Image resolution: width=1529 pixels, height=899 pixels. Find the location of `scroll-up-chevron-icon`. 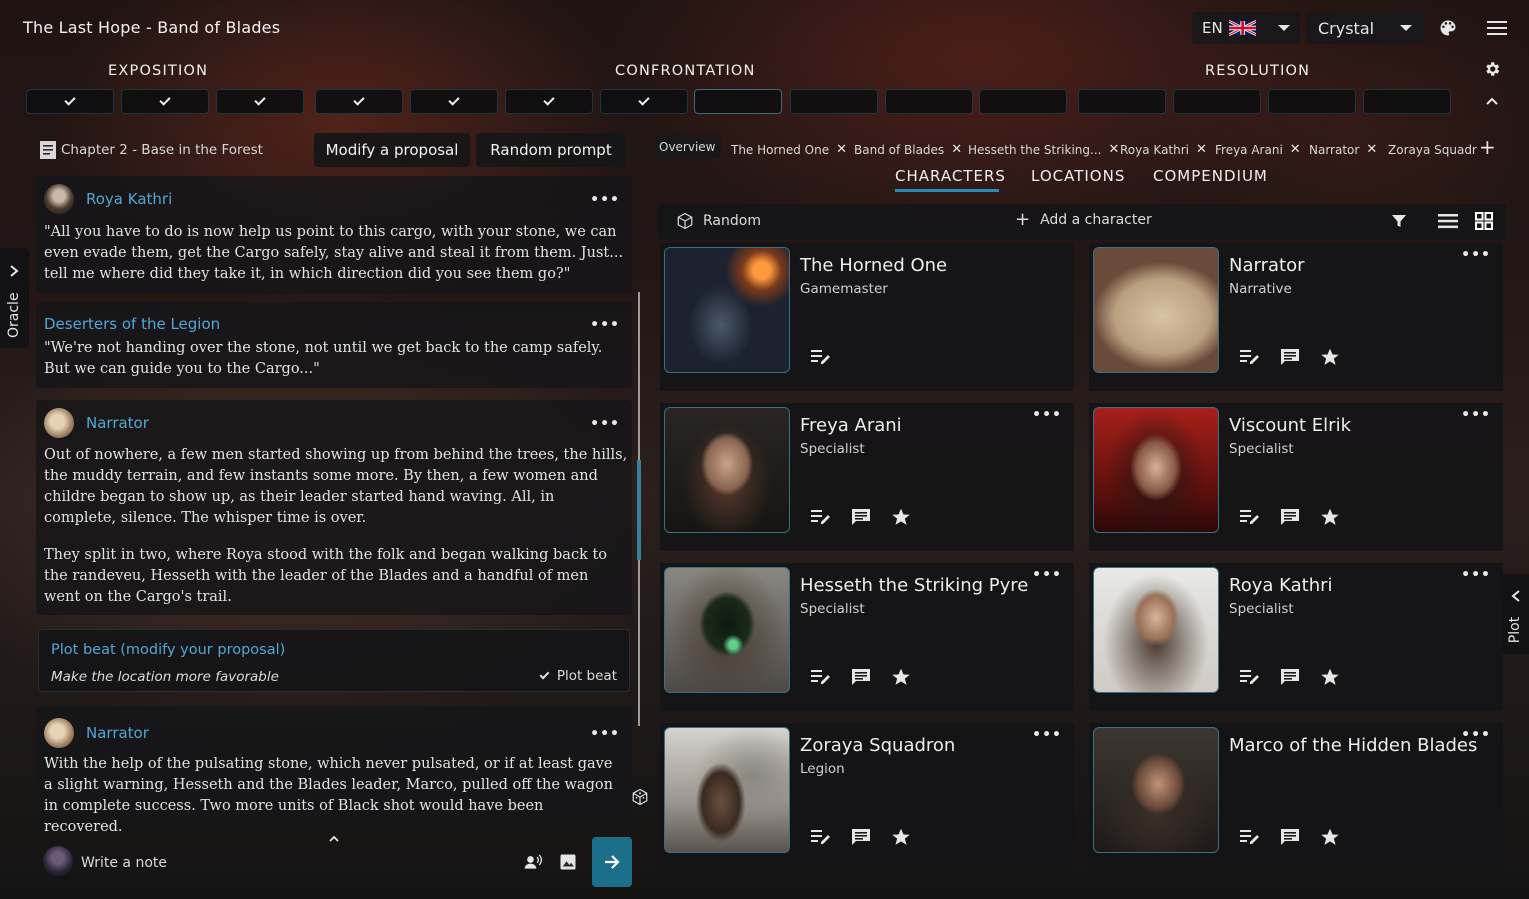

scroll-up-chevron-icon is located at coordinates (334, 839).